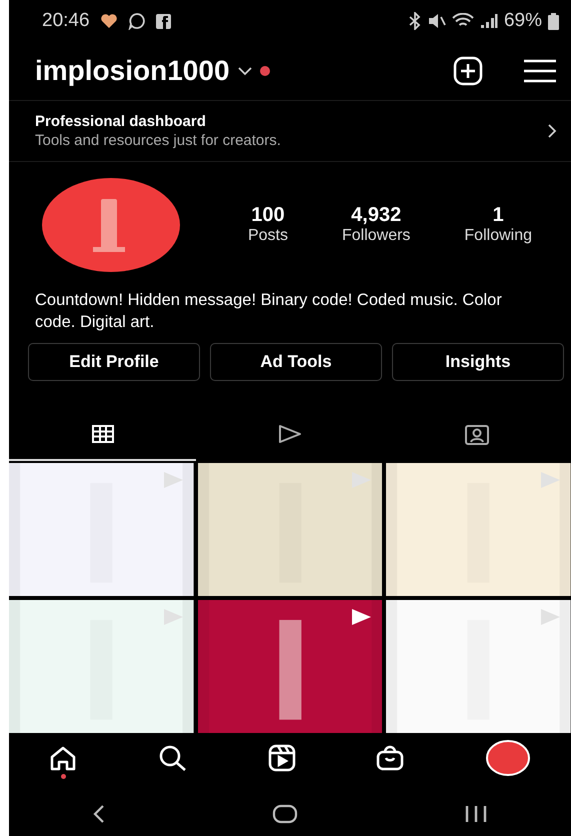 The height and width of the screenshot is (836, 571). What do you see at coordinates (376, 236) in the screenshot?
I see `stat-label: Followers` at bounding box center [376, 236].